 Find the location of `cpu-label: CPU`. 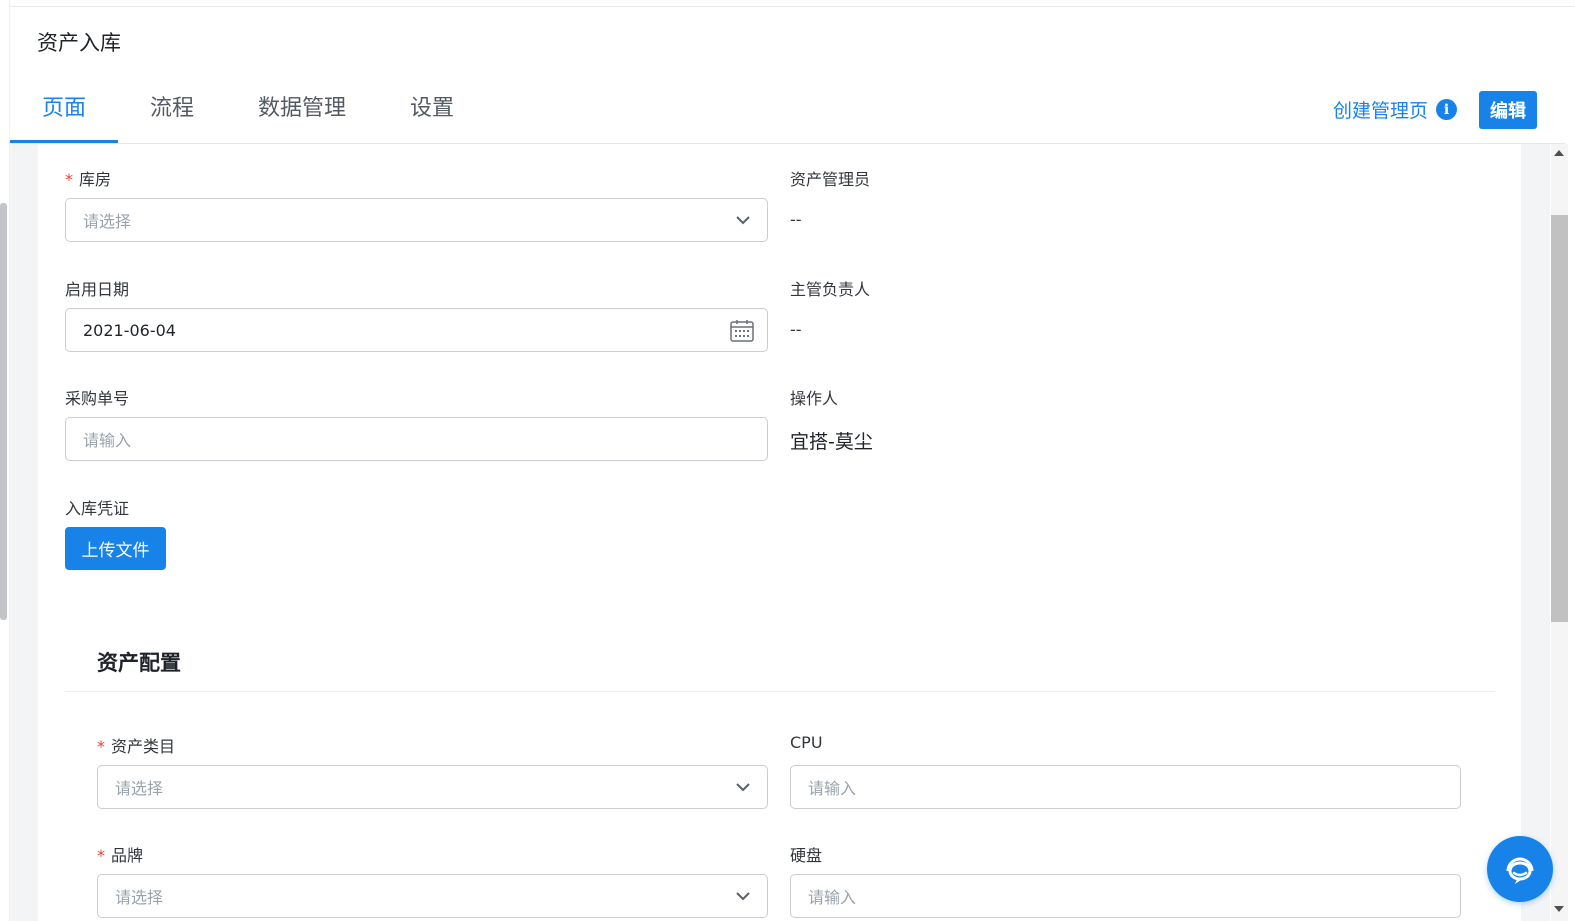

cpu-label: CPU is located at coordinates (806, 742).